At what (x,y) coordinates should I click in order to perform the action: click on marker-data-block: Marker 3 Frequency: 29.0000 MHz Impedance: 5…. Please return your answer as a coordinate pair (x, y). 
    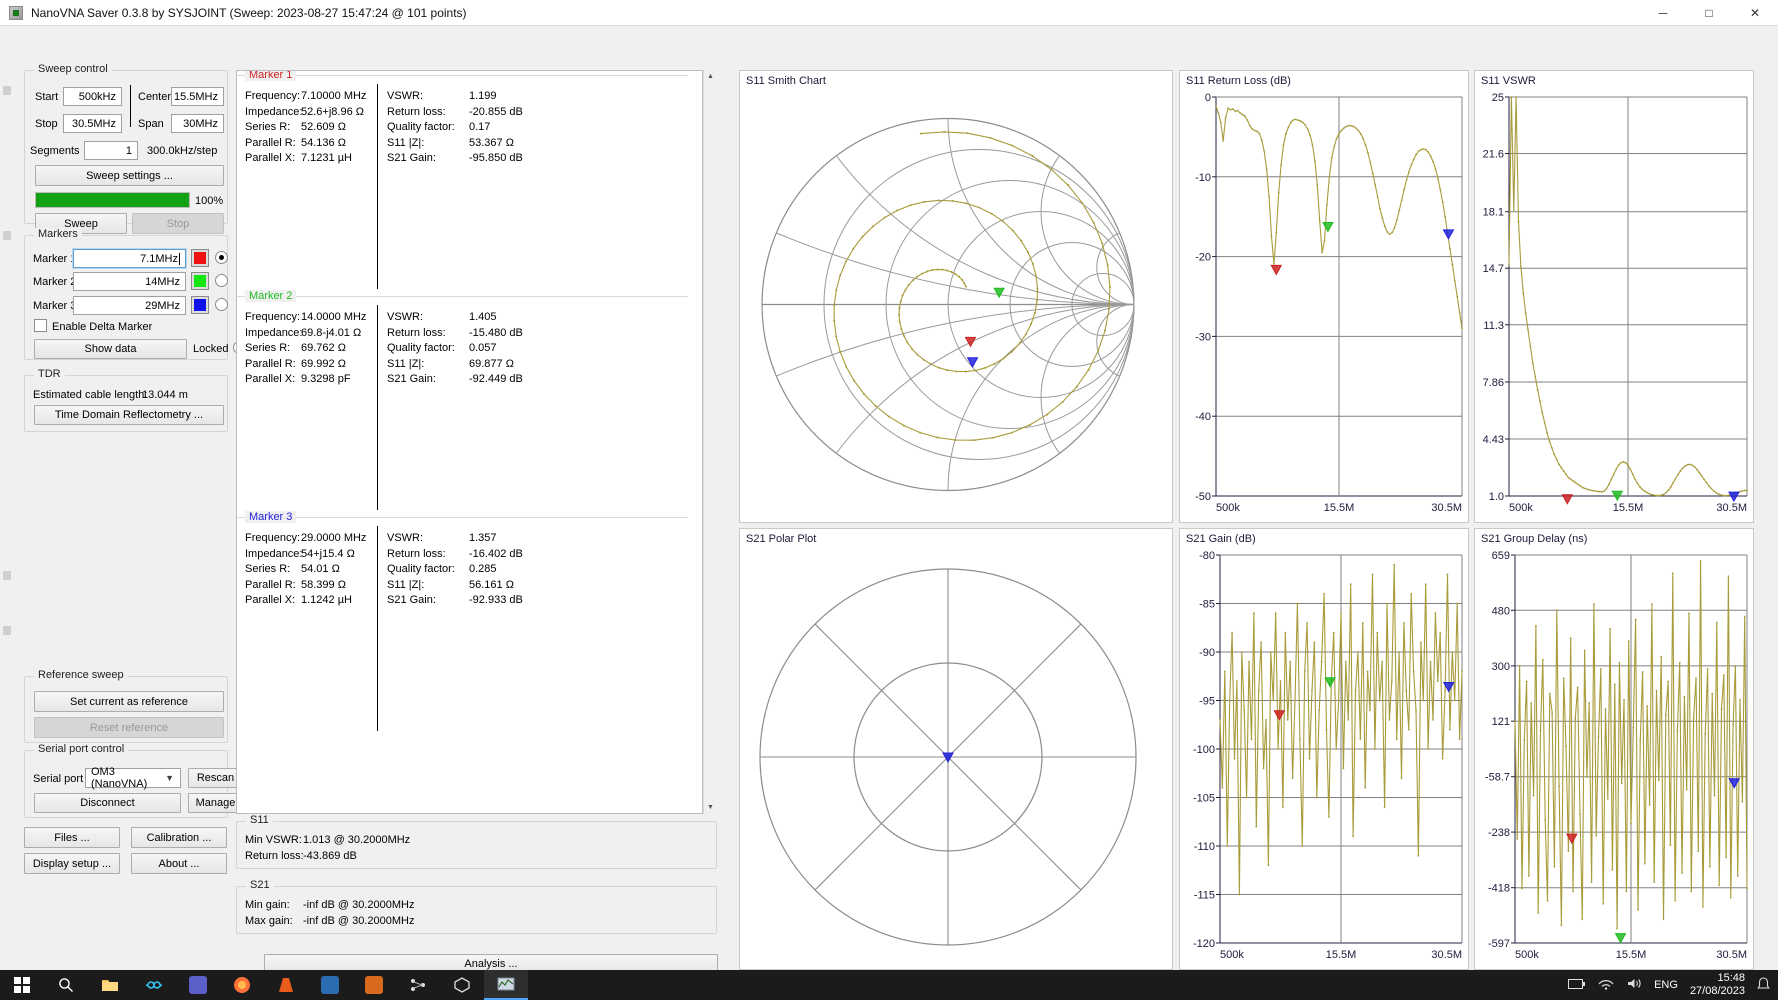
    Looking at the image, I should click on (462, 624).